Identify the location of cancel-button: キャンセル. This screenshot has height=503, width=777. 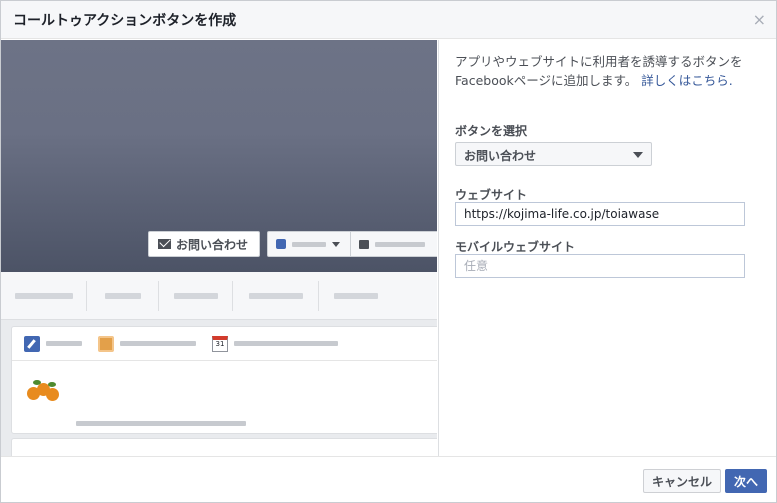
(682, 481).